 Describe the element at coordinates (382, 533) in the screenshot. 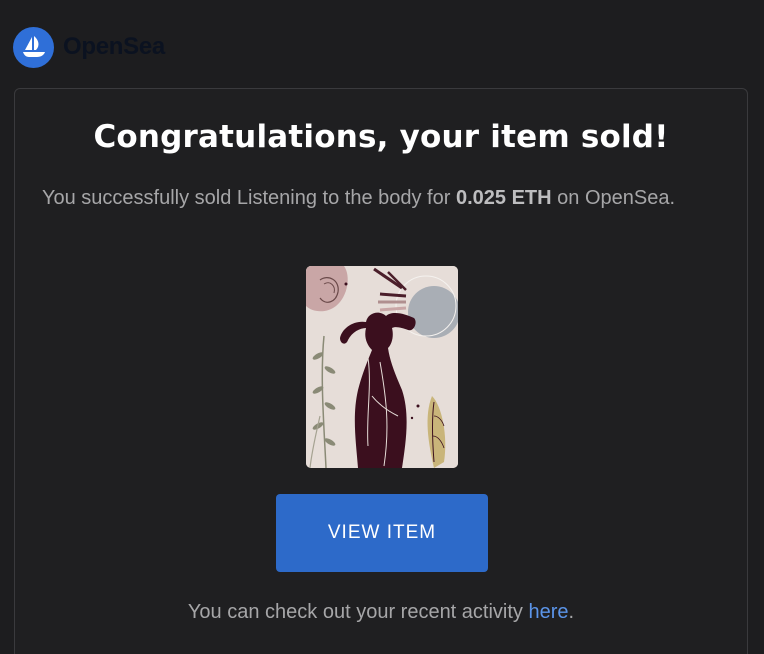

I see `view-item-button: VIEW ITEM` at that location.